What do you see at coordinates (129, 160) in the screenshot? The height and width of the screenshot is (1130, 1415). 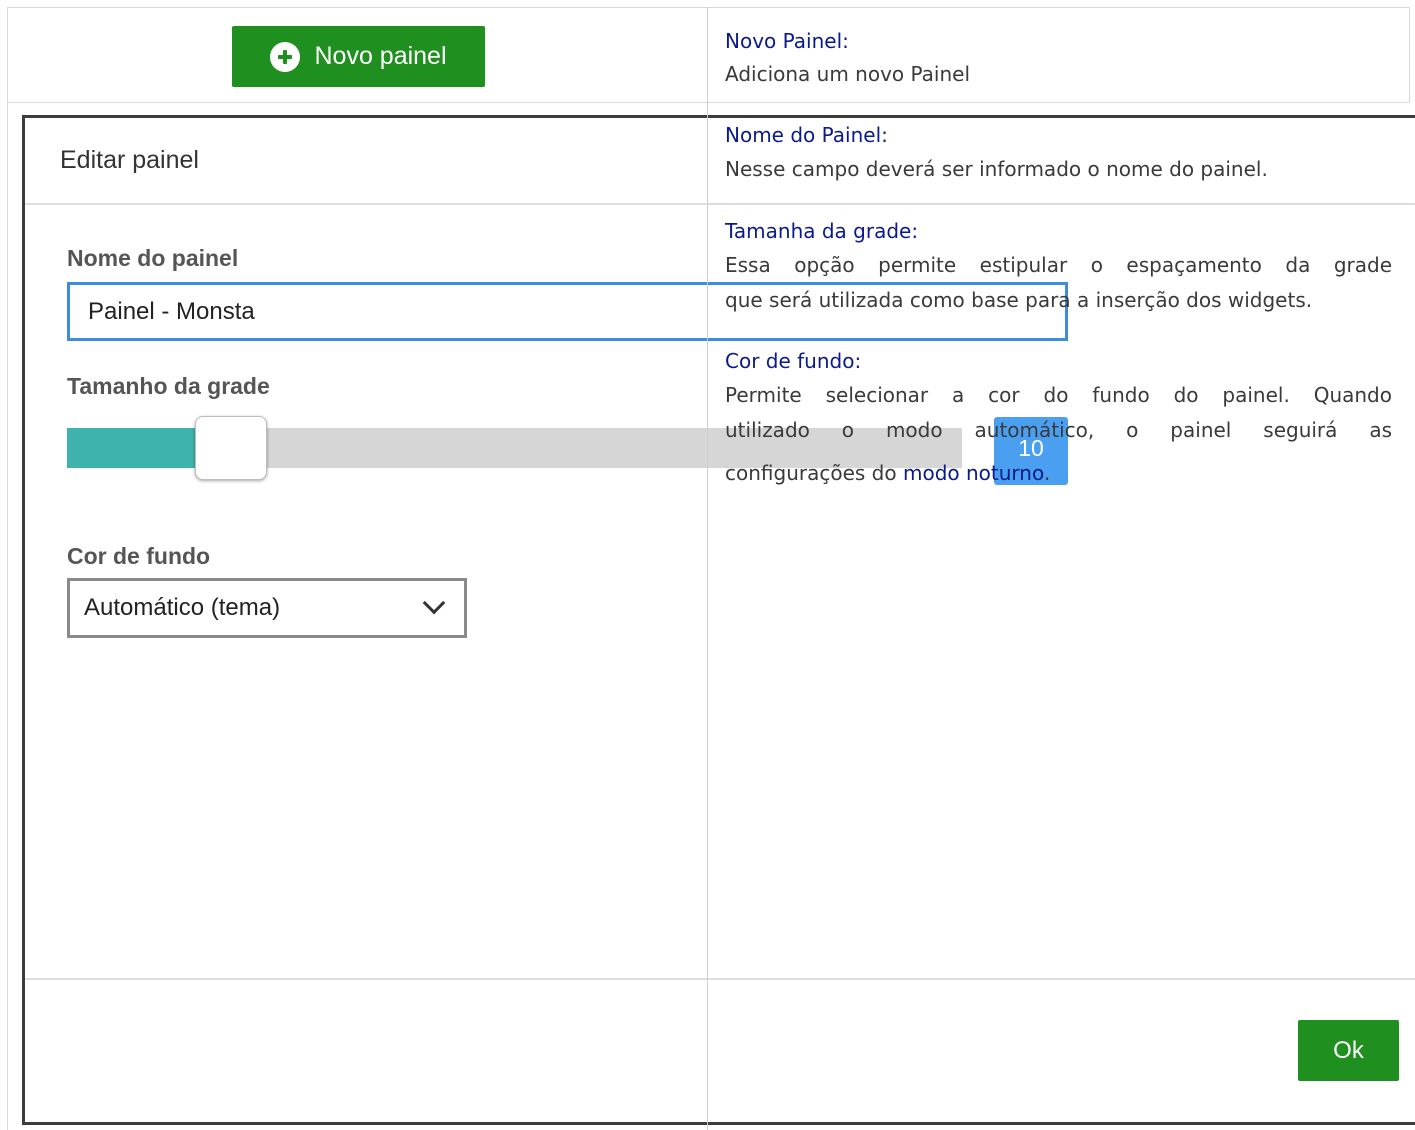 I see `dialog-title: Editar painel` at bounding box center [129, 160].